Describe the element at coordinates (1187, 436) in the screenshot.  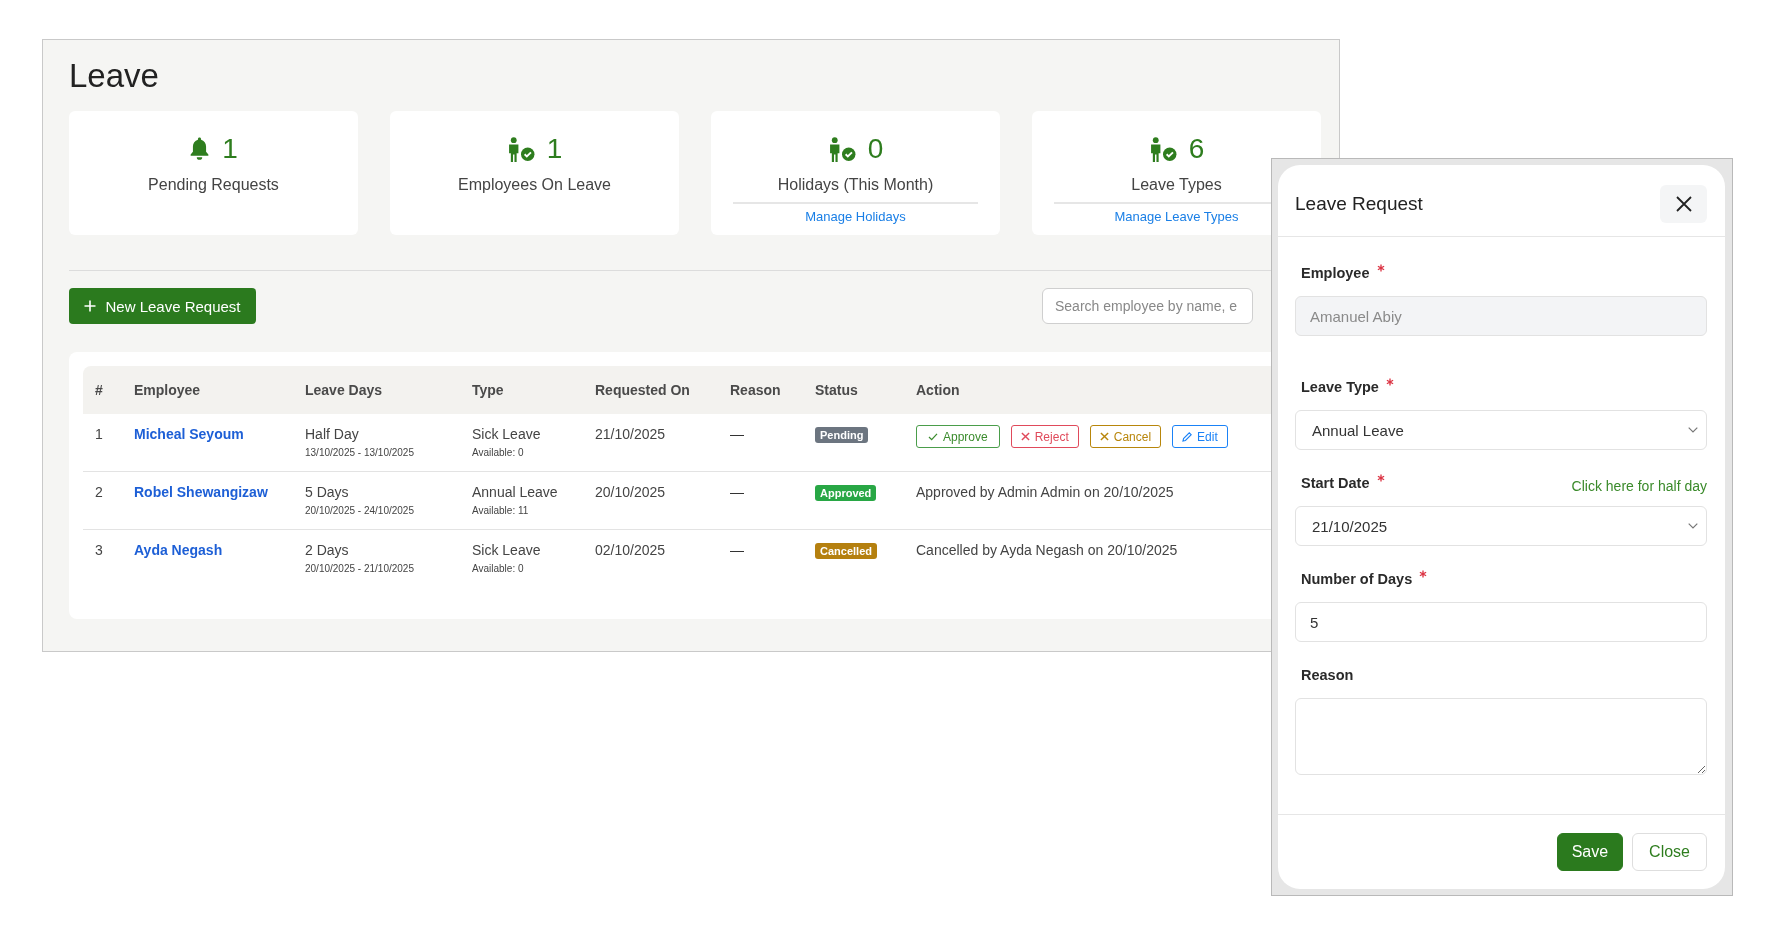
I see `pencil-icon` at that location.